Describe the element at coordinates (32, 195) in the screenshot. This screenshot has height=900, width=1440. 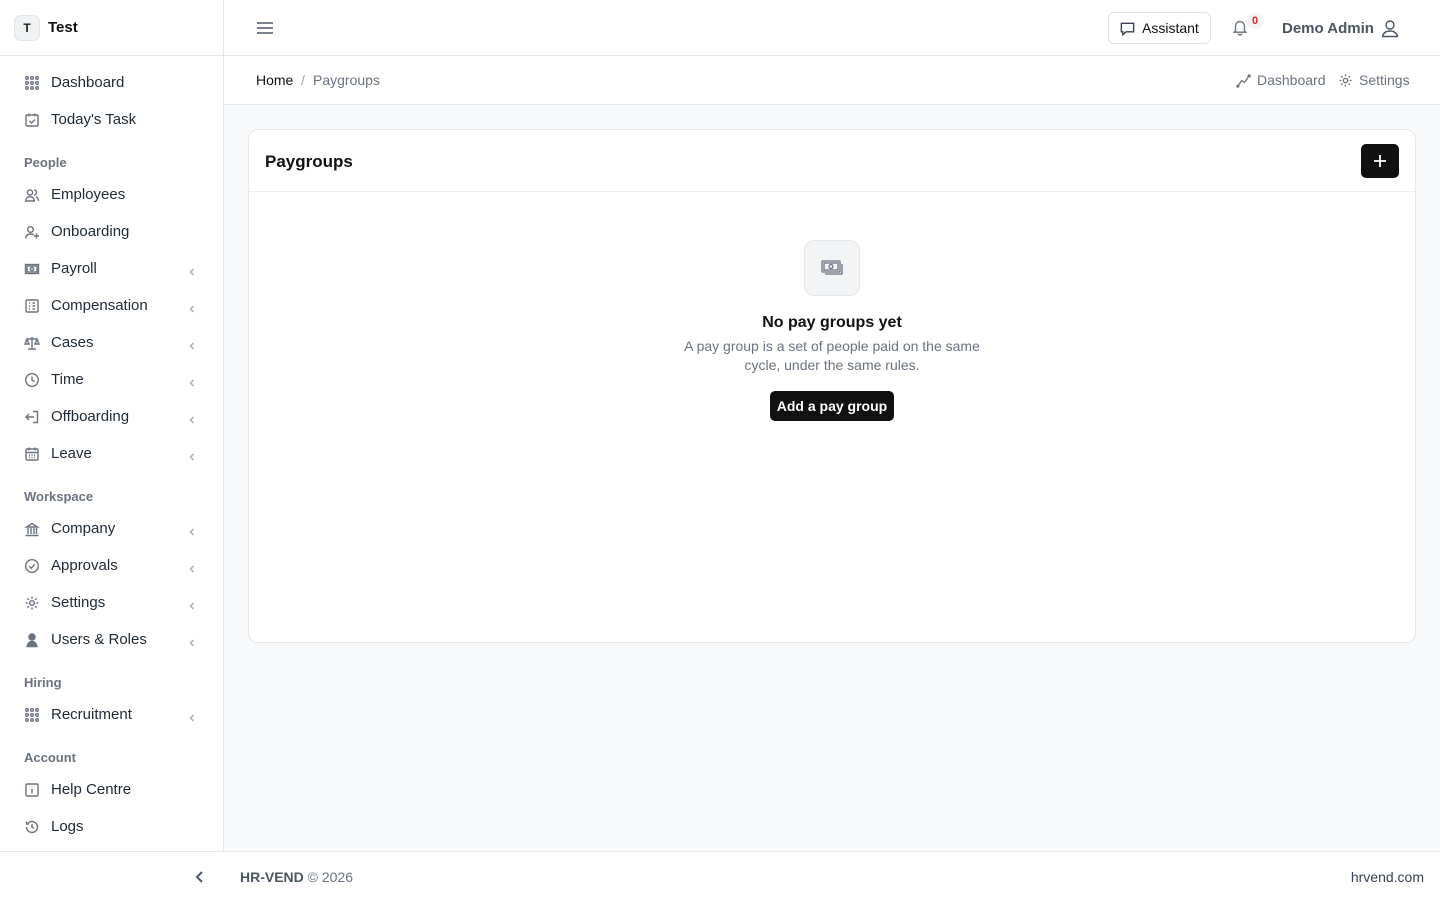
I see `users-icon` at that location.